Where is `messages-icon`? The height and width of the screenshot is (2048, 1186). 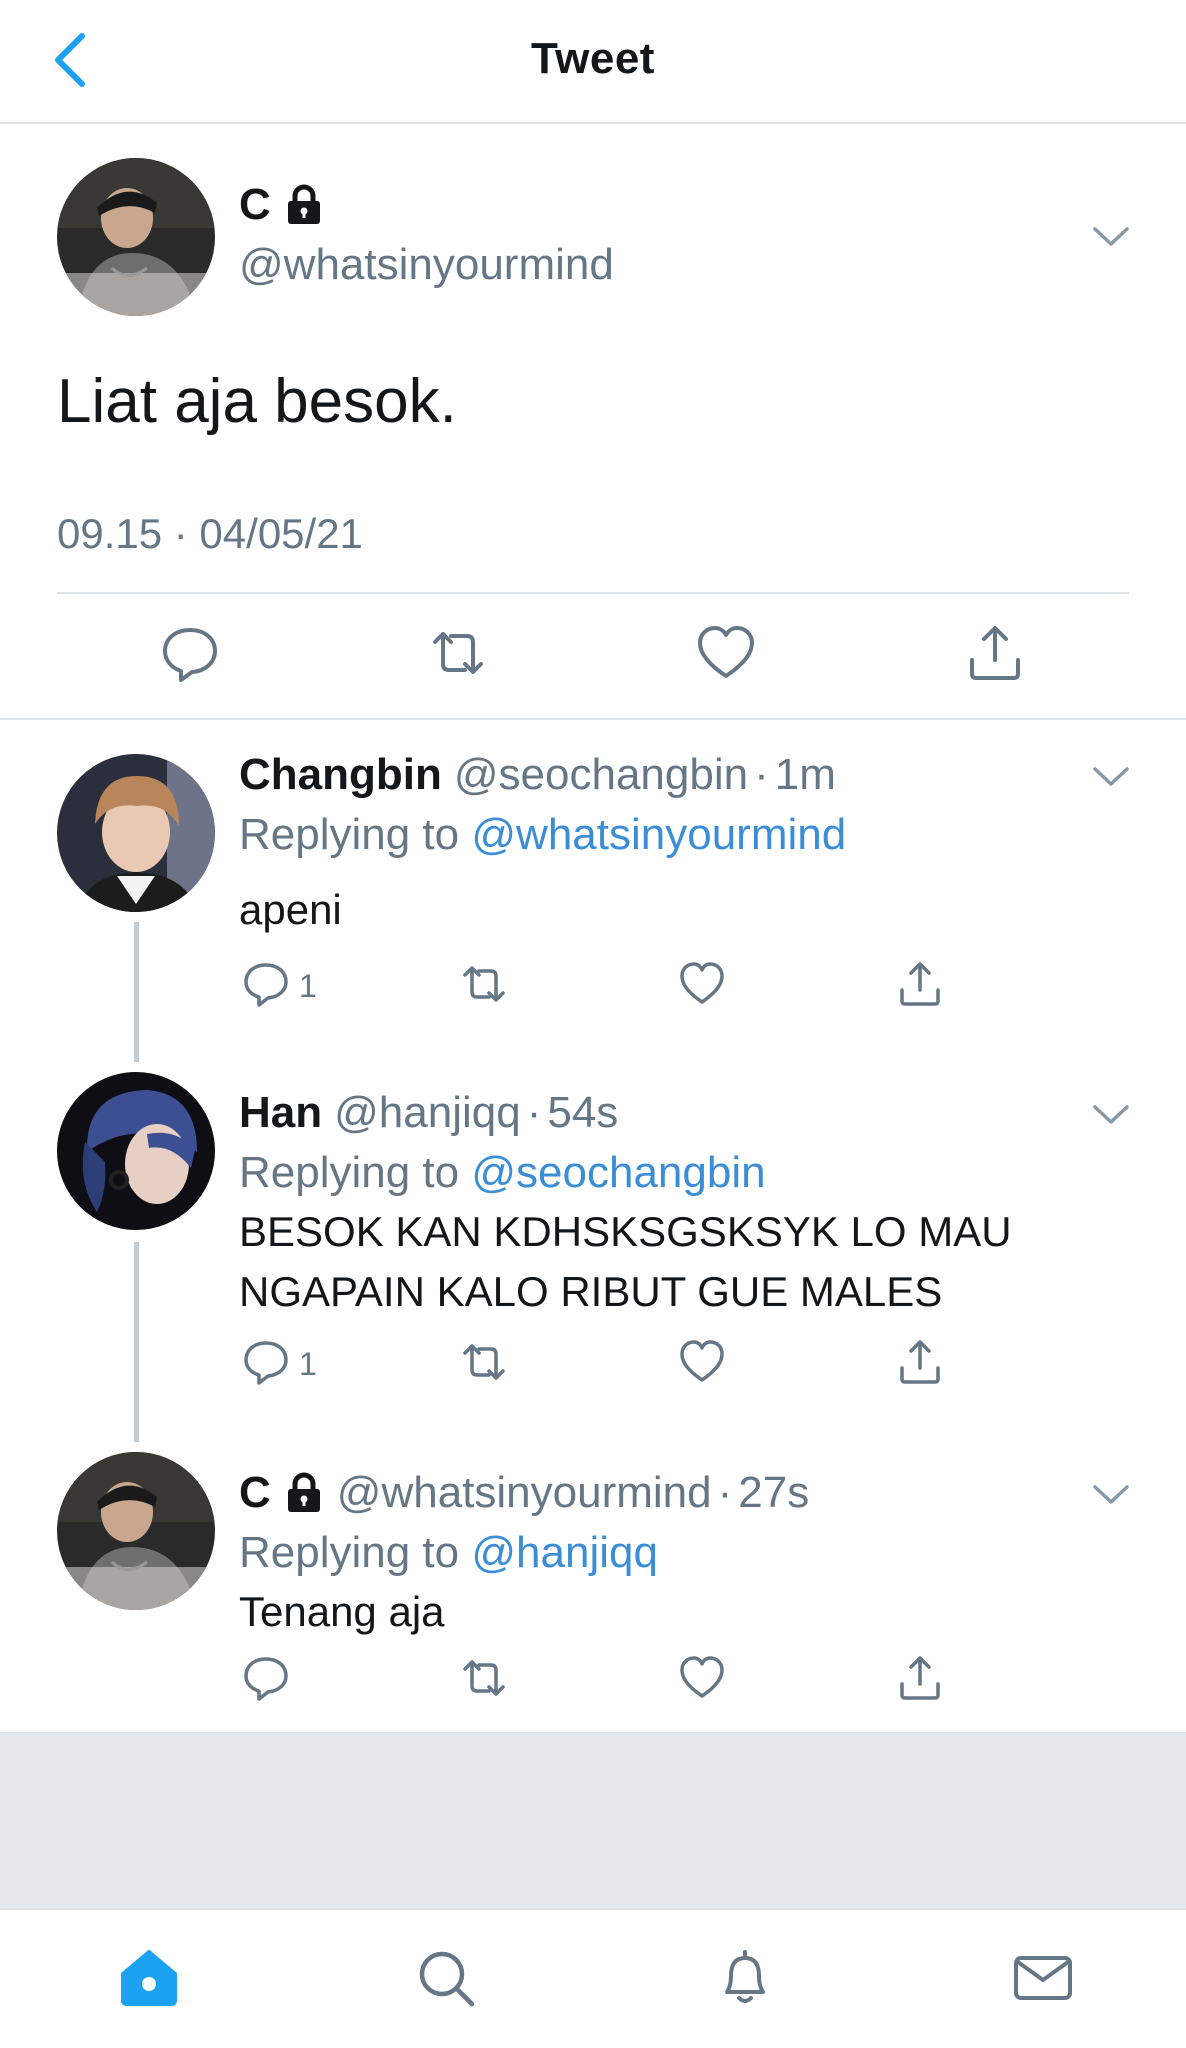 messages-icon is located at coordinates (1043, 1978).